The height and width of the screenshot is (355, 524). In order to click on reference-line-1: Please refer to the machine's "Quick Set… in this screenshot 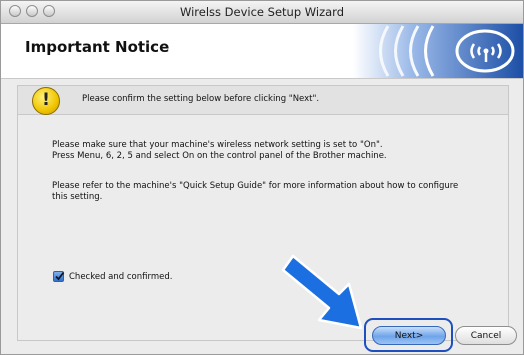, I will do `click(255, 186)`.